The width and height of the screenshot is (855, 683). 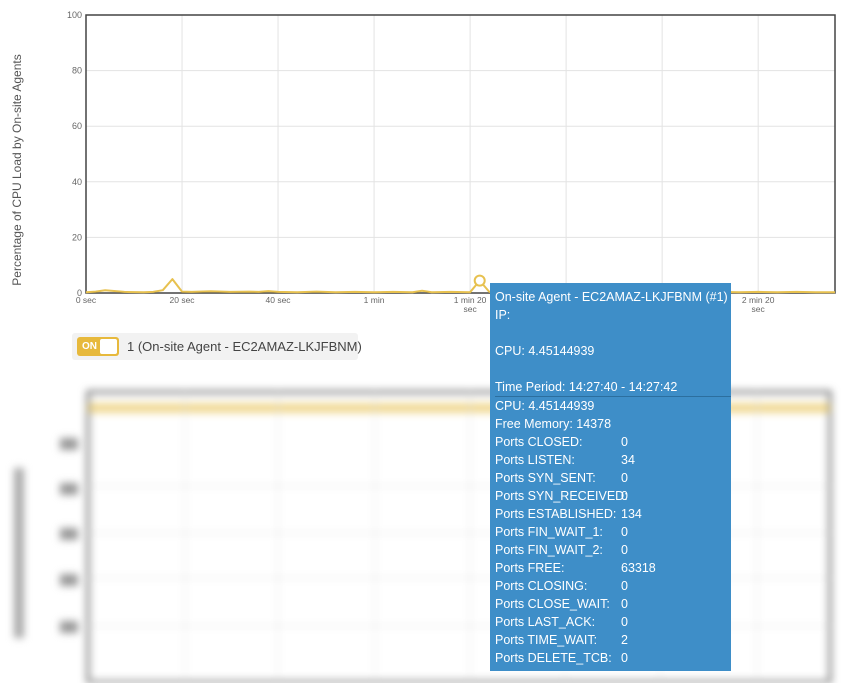 I want to click on tooltip-port-row: Ports TIME_WAIT: 2, so click(x=610, y=640).